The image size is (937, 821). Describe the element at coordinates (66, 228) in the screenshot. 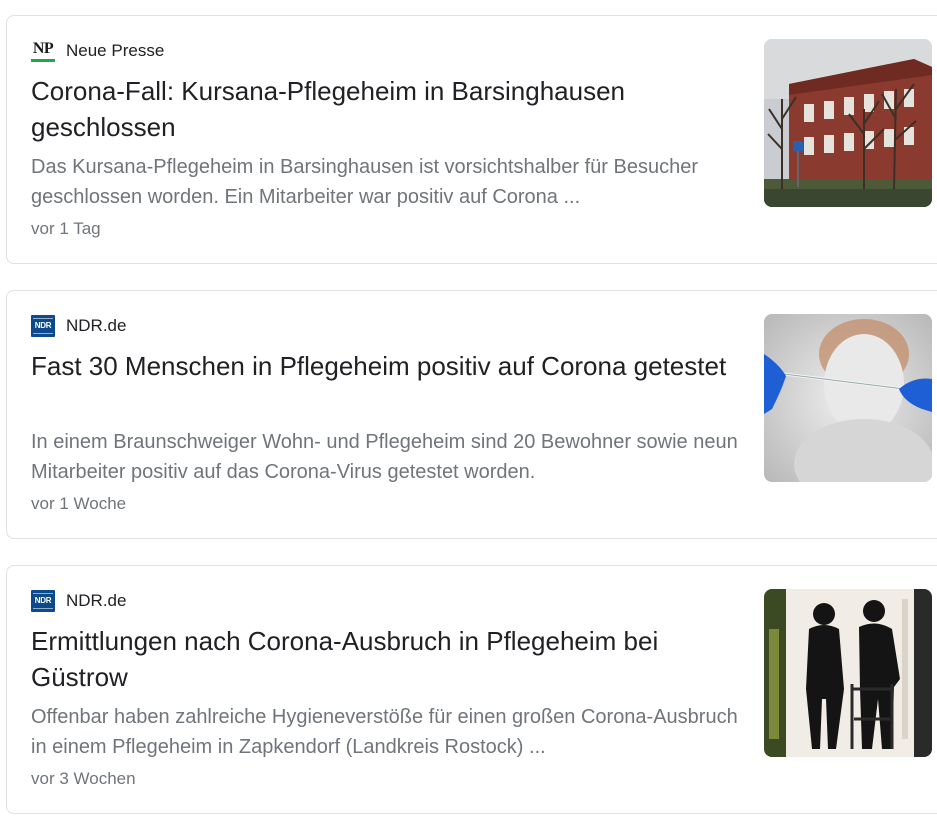

I see `article-timestamp: vor 1 Tag` at that location.